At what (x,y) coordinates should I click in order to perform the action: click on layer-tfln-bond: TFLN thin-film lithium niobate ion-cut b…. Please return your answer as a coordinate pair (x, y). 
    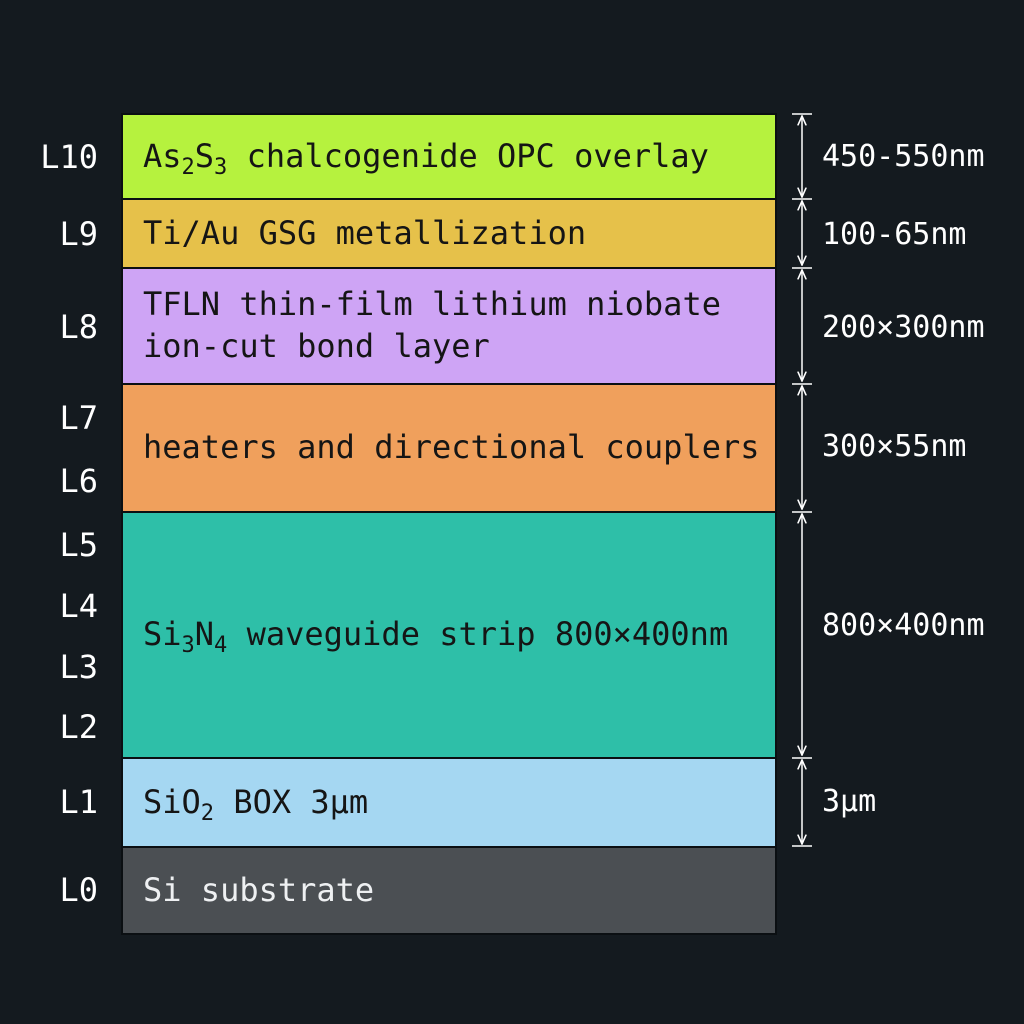
    Looking at the image, I should click on (449, 326).